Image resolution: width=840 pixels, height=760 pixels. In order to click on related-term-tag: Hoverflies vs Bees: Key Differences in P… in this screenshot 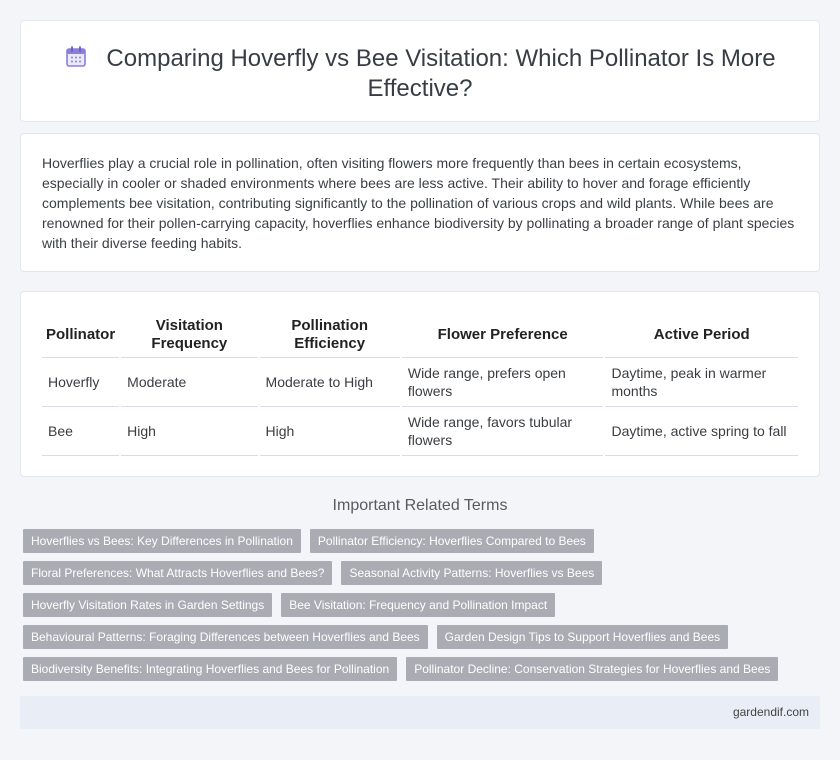, I will do `click(162, 541)`.